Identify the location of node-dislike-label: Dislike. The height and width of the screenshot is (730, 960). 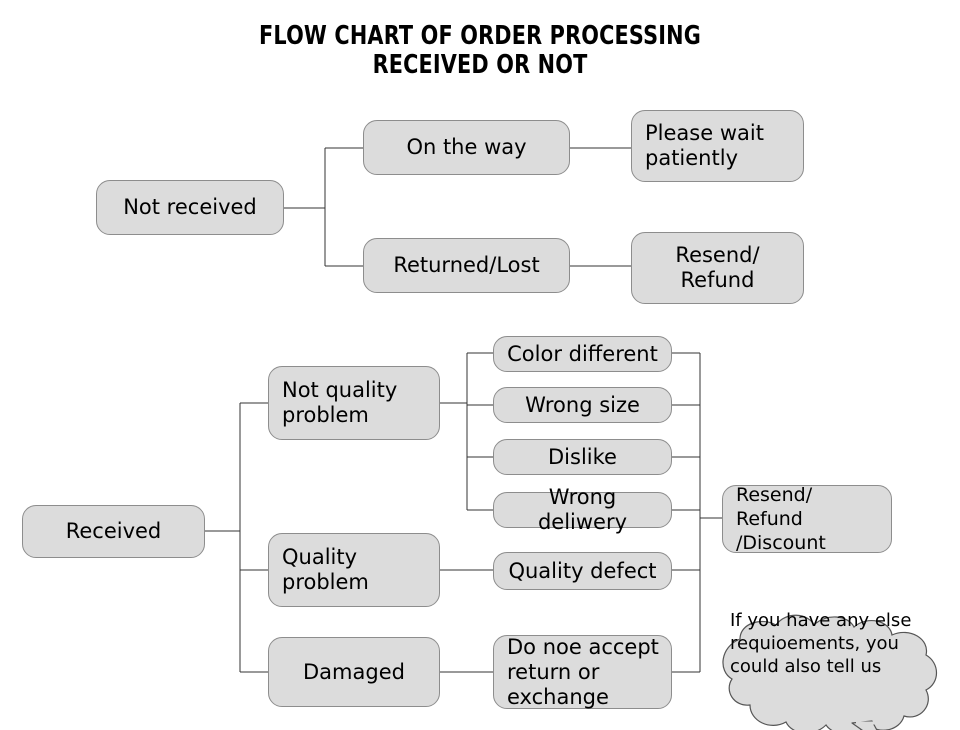
(582, 456).